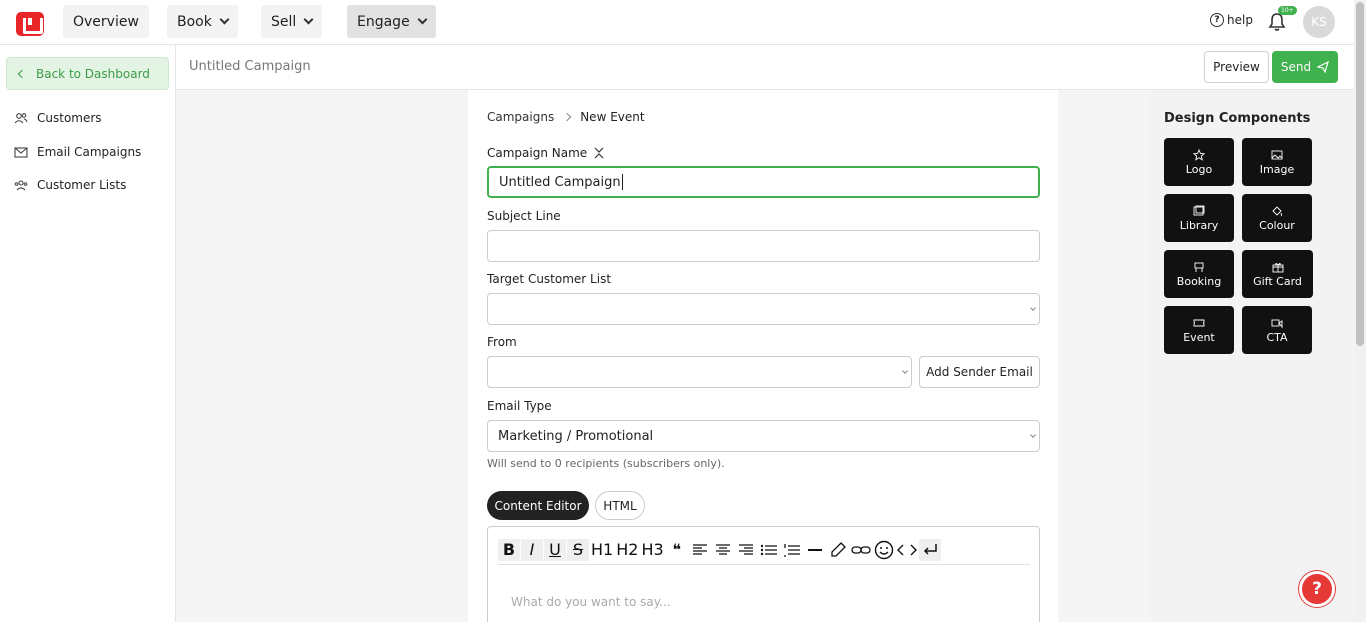 The width and height of the screenshot is (1366, 622). I want to click on component-cta-button: CTA, so click(1277, 330).